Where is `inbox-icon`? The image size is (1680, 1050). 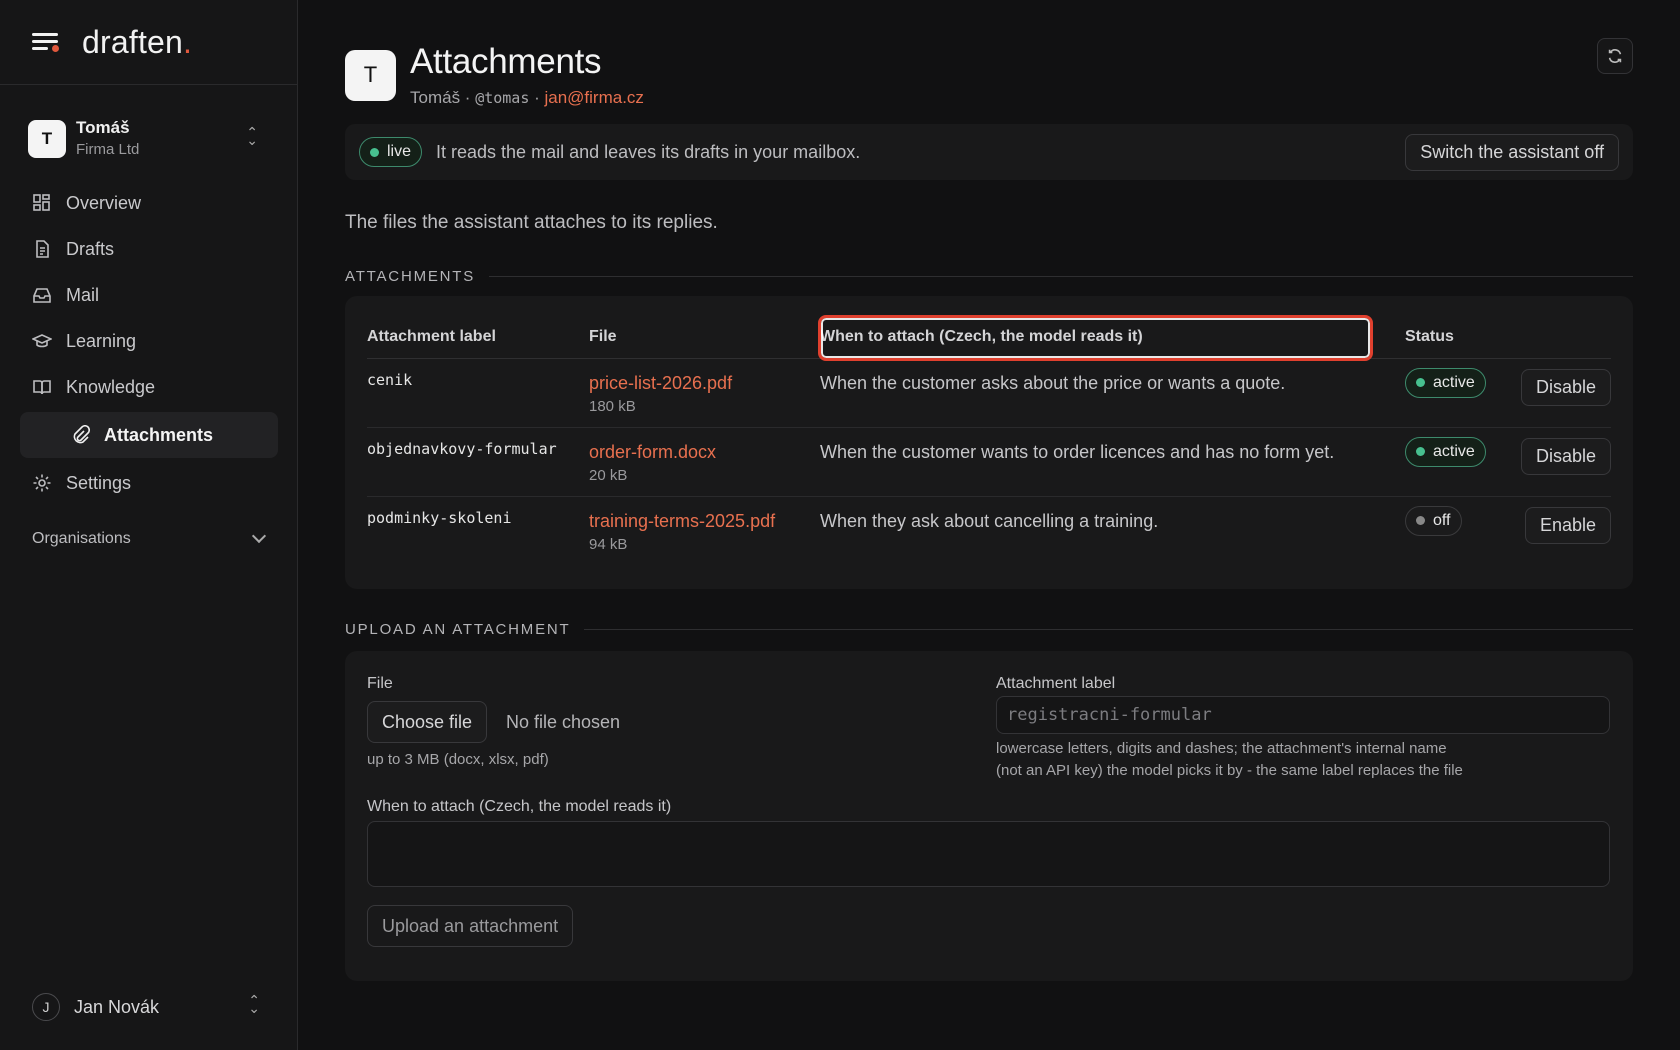 inbox-icon is located at coordinates (42, 295).